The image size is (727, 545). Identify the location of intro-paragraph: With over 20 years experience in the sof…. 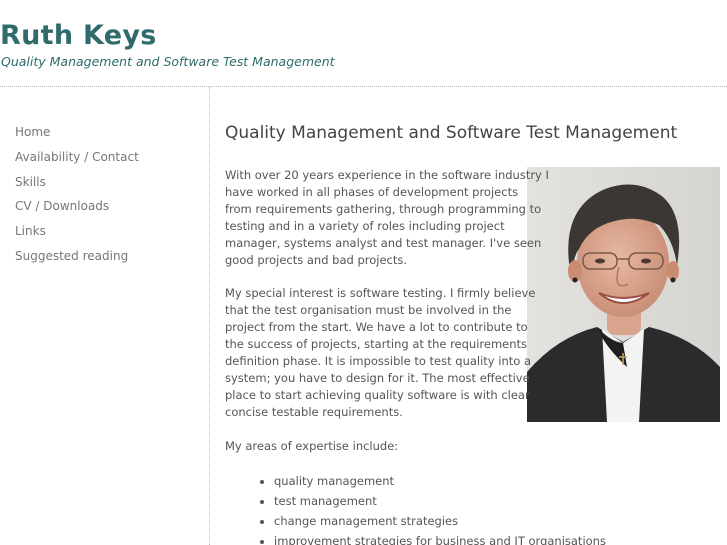
(387, 218).